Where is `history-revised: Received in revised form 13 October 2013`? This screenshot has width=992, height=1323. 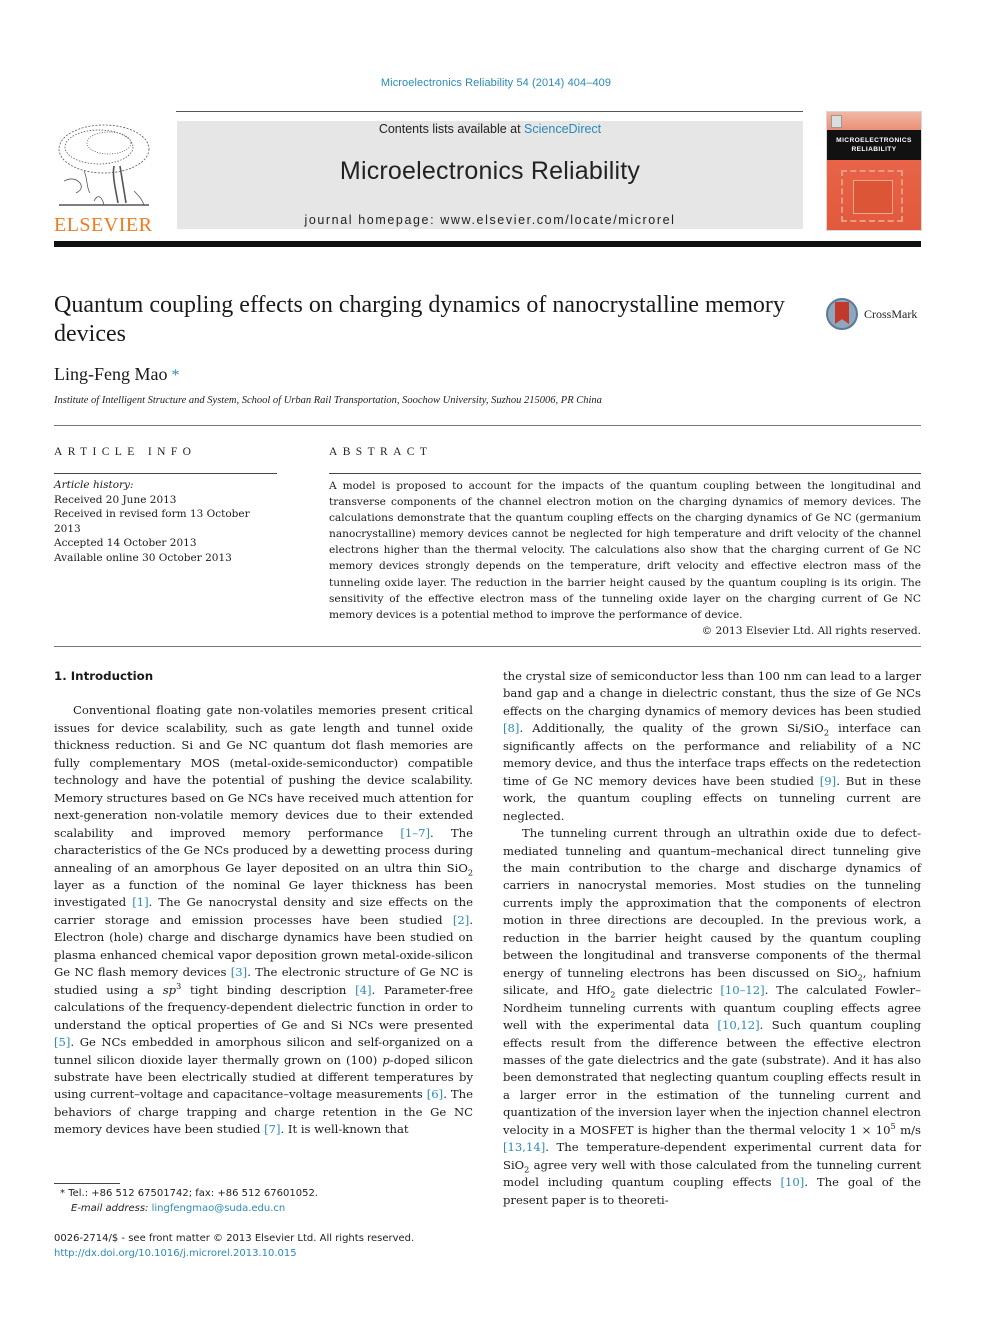 history-revised: Received in revised form 13 October 2013 is located at coordinates (152, 521).